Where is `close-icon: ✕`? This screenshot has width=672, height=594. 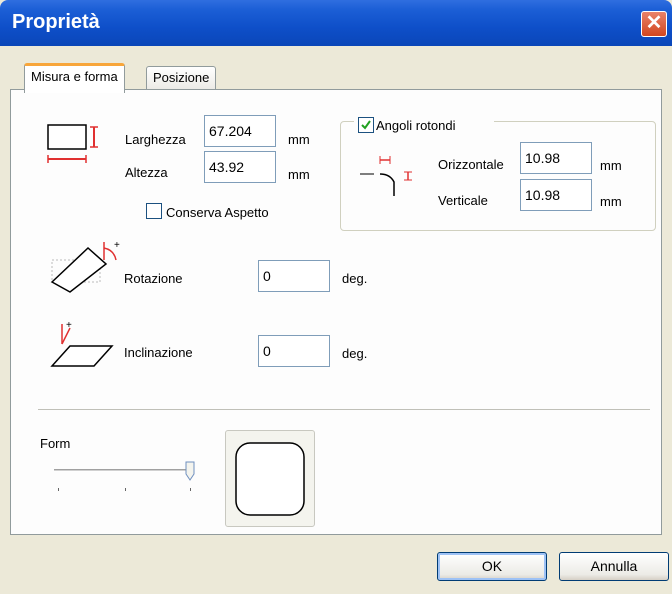 close-icon: ✕ is located at coordinates (654, 23).